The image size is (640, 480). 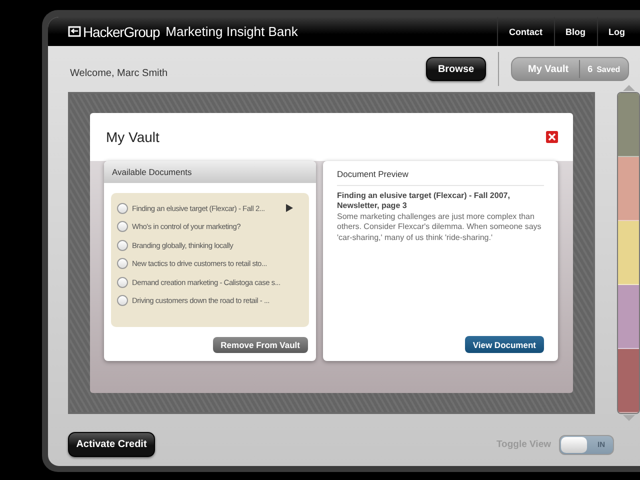 What do you see at coordinates (590, 69) in the screenshot?
I see `saved-count: 6` at bounding box center [590, 69].